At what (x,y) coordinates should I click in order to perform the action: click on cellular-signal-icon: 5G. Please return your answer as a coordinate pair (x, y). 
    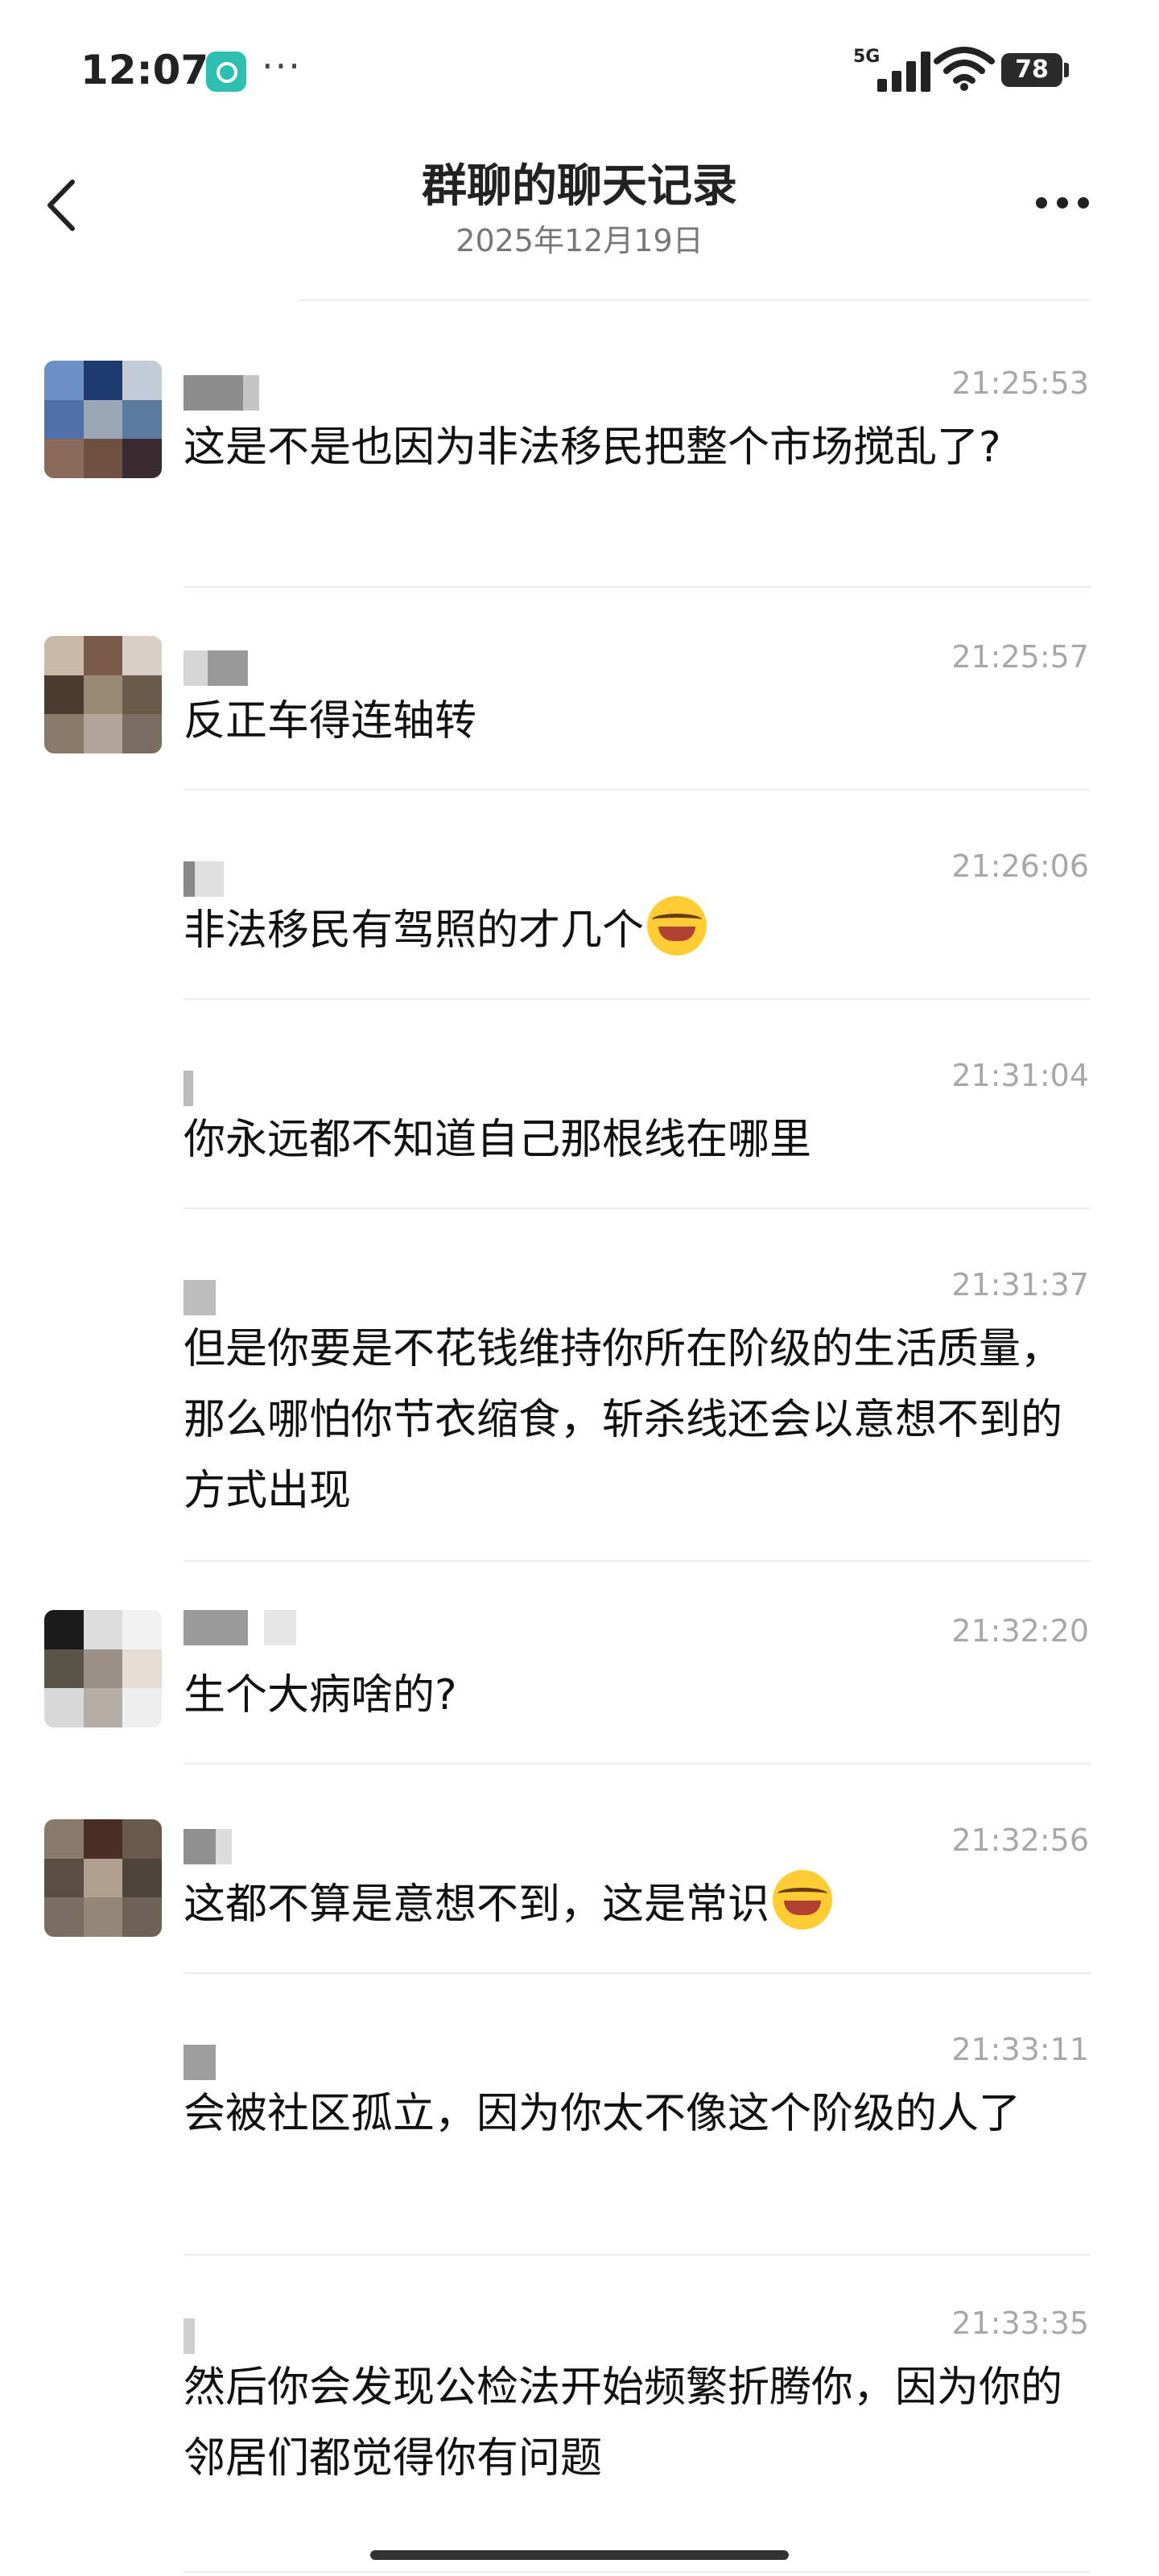
    Looking at the image, I should click on (891, 69).